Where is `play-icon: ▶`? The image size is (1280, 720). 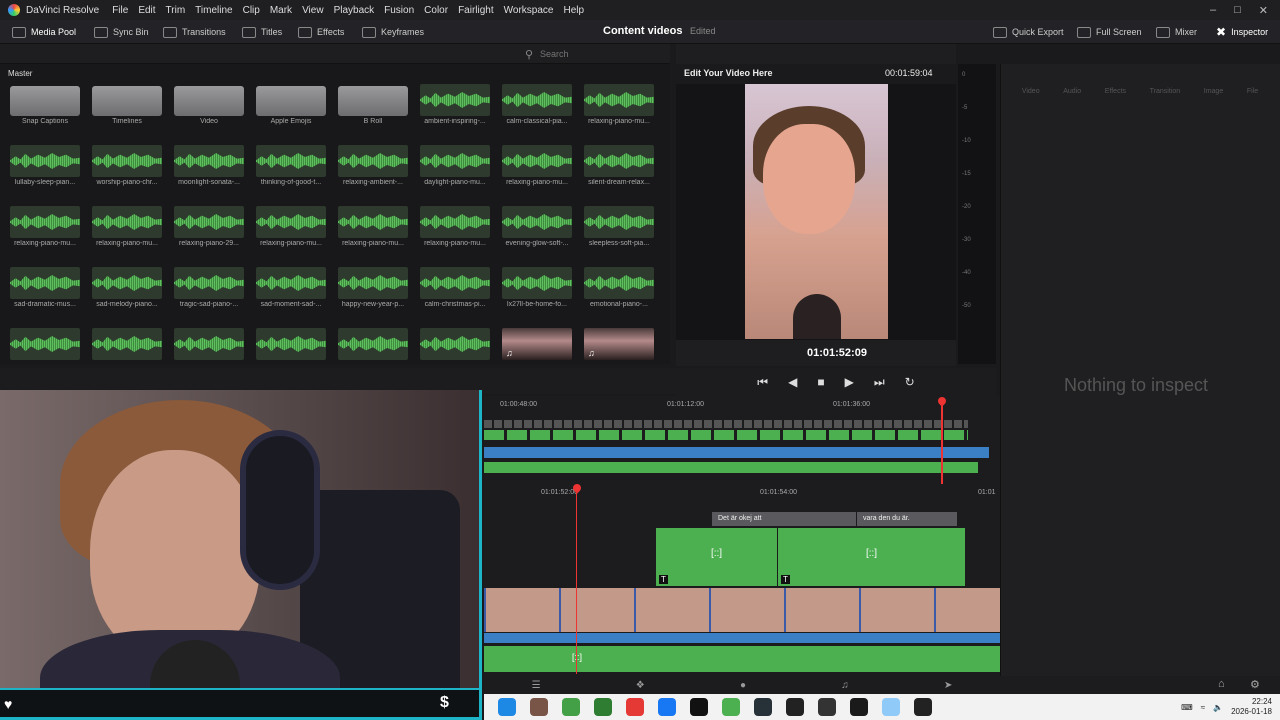
play-icon: ▶ is located at coordinates (849, 382).